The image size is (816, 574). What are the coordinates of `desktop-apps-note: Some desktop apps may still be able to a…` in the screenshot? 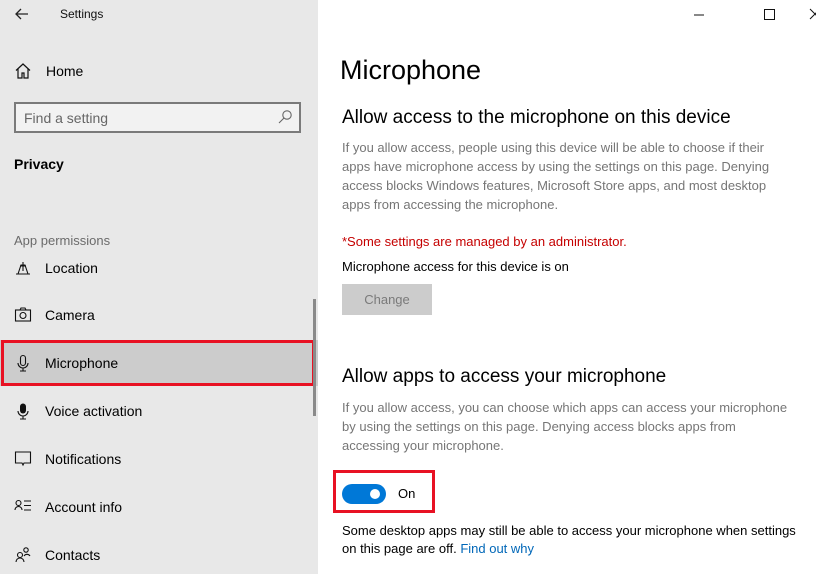 It's located at (572, 540).